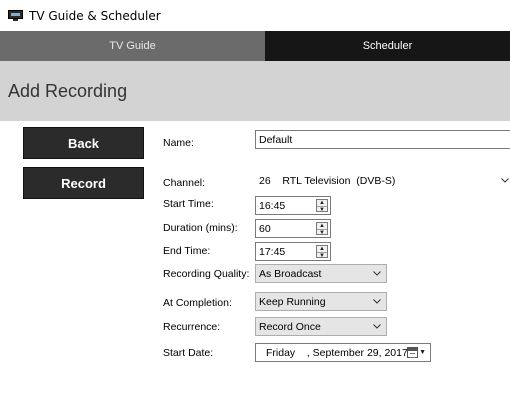  I want to click on end-time-value: 17:45, so click(272, 251).